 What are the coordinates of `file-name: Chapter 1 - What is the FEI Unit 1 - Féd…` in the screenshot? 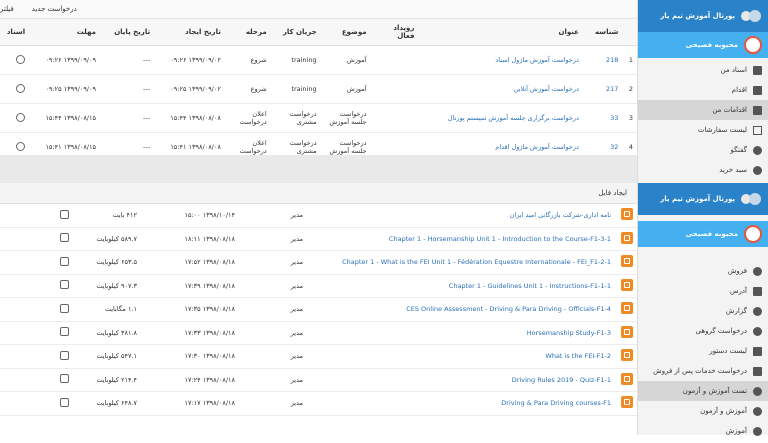 It's located at (461, 262).